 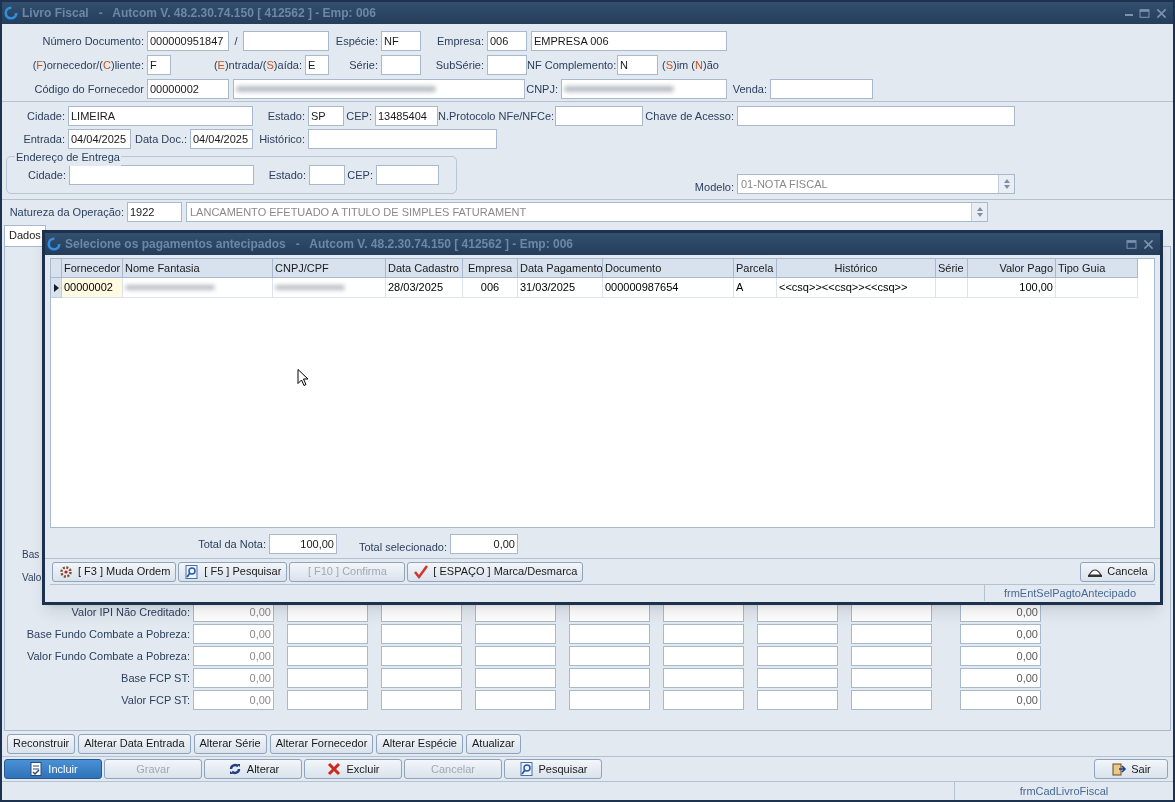 I want to click on column-header: Histórico, so click(x=856, y=268).